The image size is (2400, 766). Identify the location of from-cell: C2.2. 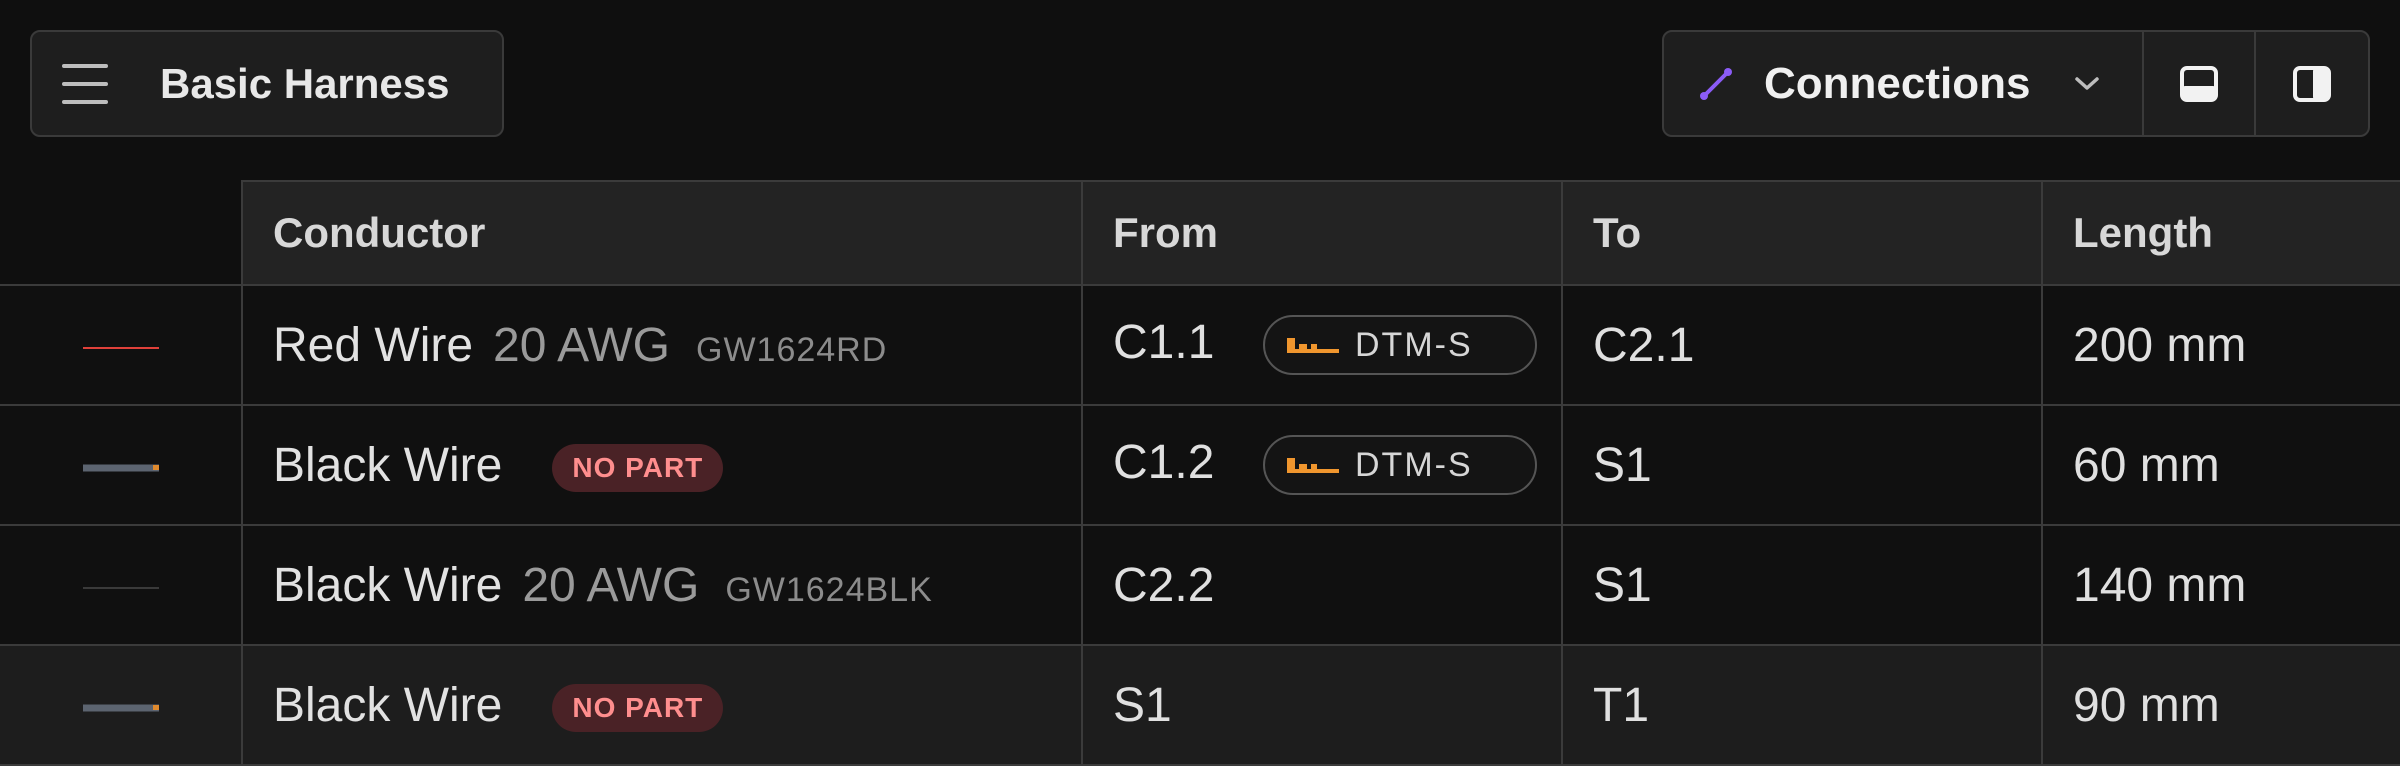
(1322, 585).